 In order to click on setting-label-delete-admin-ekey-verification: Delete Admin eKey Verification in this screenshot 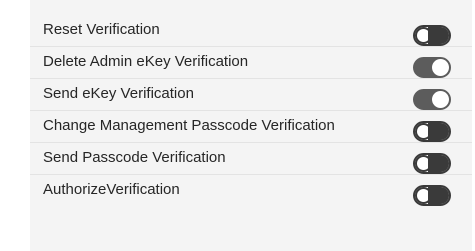, I will do `click(146, 61)`.